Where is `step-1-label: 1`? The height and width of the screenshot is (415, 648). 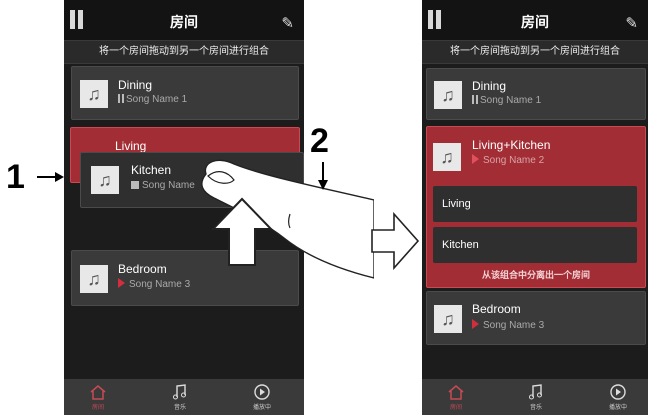
step-1-label: 1 is located at coordinates (15, 177).